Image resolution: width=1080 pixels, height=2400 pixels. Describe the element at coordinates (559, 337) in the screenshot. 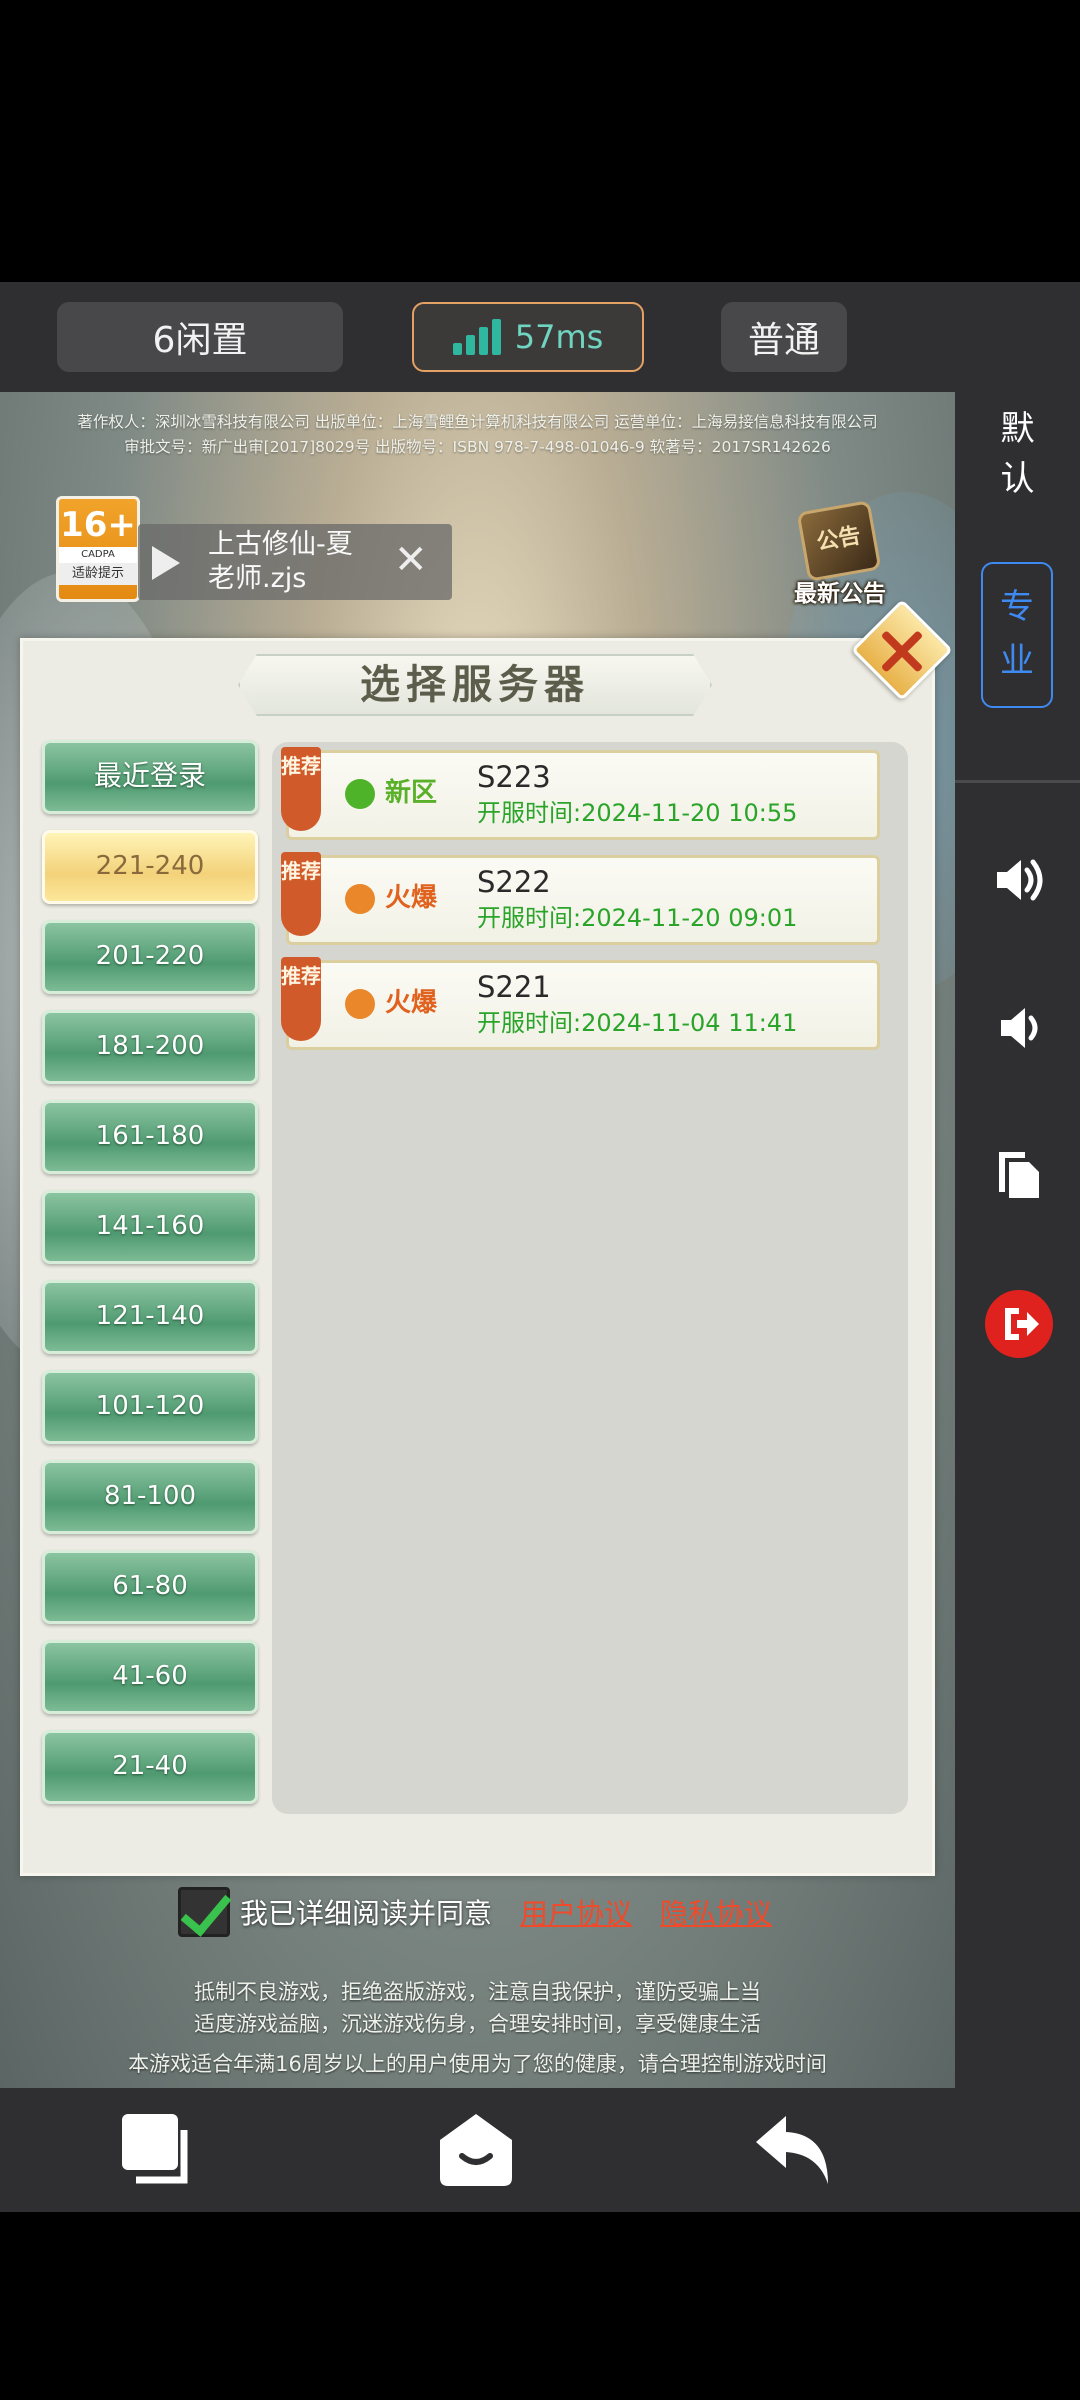

I see `ping-label: 57ms` at that location.